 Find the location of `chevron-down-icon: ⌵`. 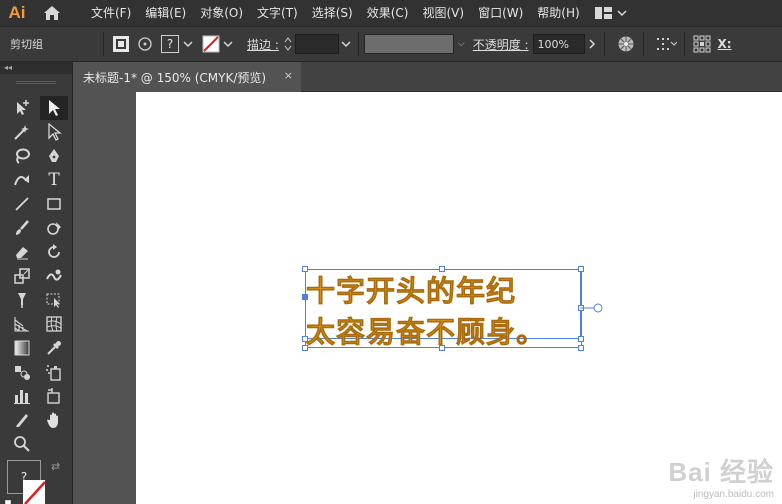

chevron-down-icon: ⌵ is located at coordinates (461, 44).